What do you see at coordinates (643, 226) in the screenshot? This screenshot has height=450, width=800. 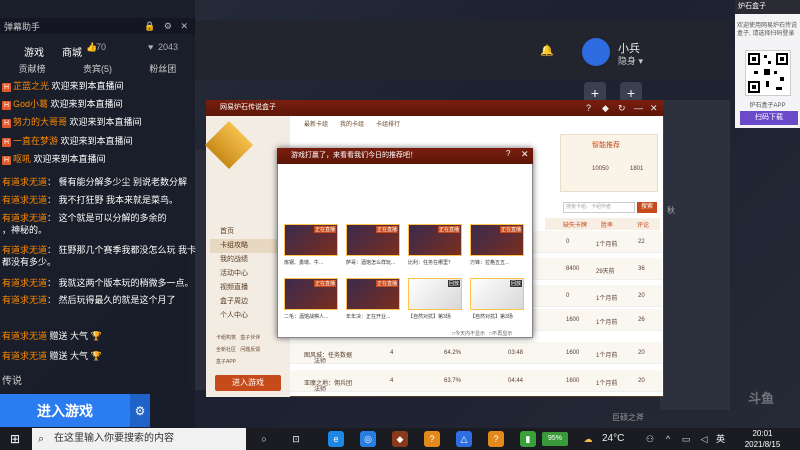 I see `col-comments: 评论` at bounding box center [643, 226].